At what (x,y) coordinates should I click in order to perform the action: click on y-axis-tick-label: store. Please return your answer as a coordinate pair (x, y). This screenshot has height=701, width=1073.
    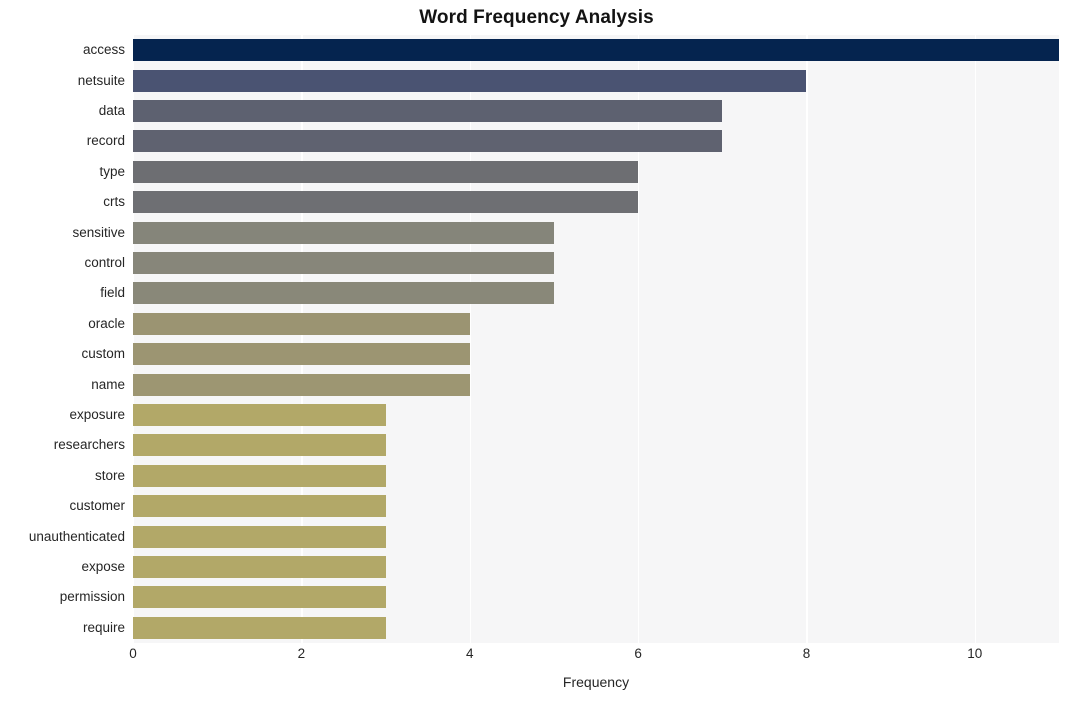
    Looking at the image, I should click on (109, 475).